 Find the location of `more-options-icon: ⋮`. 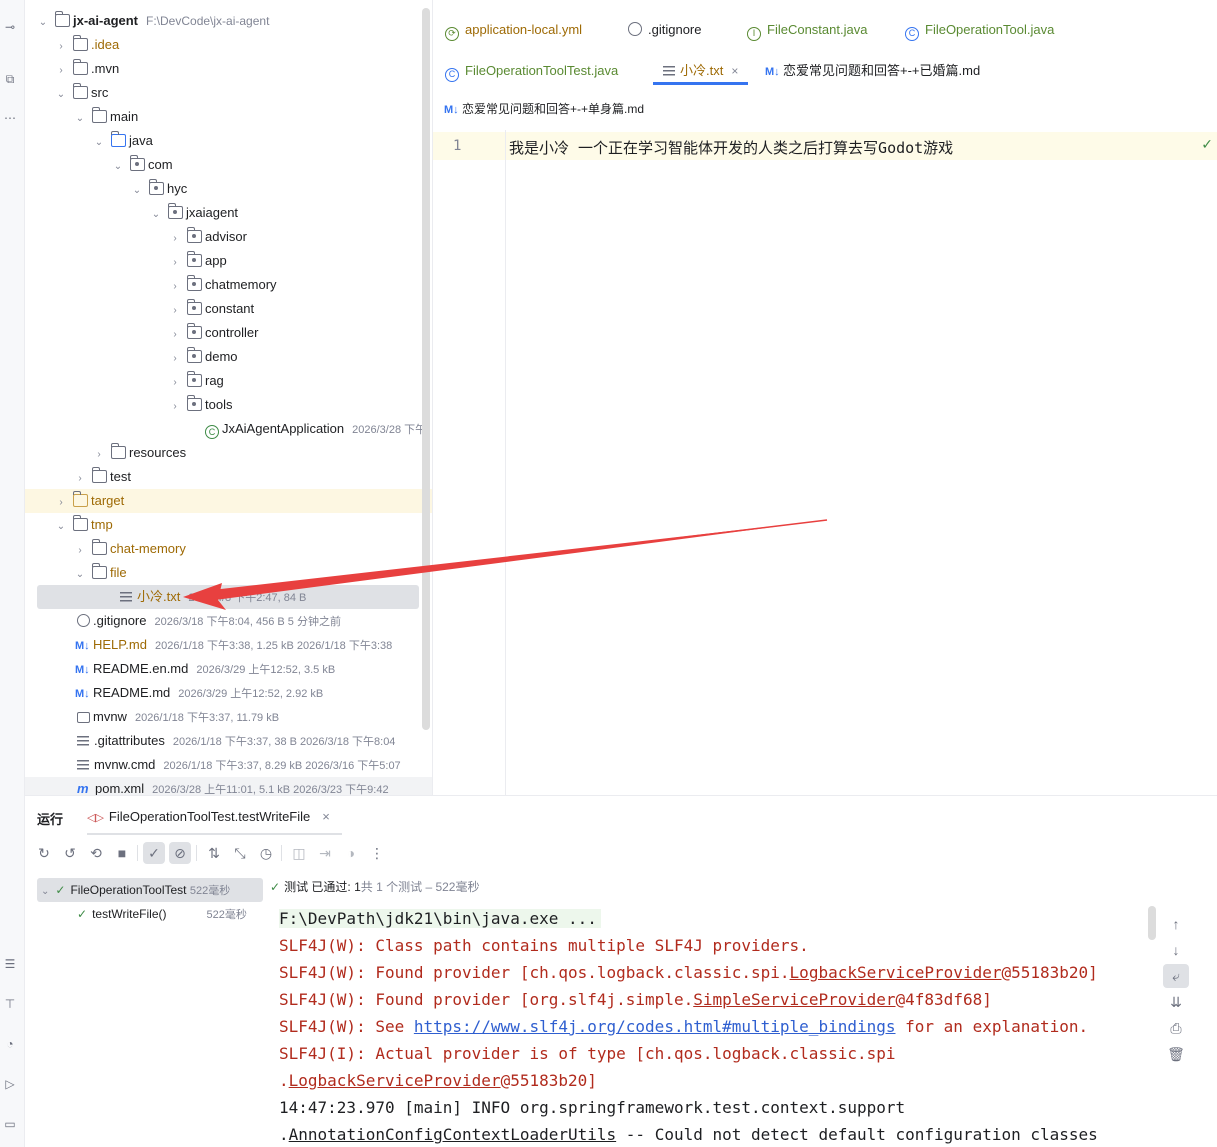

more-options-icon: ⋮ is located at coordinates (377, 853).